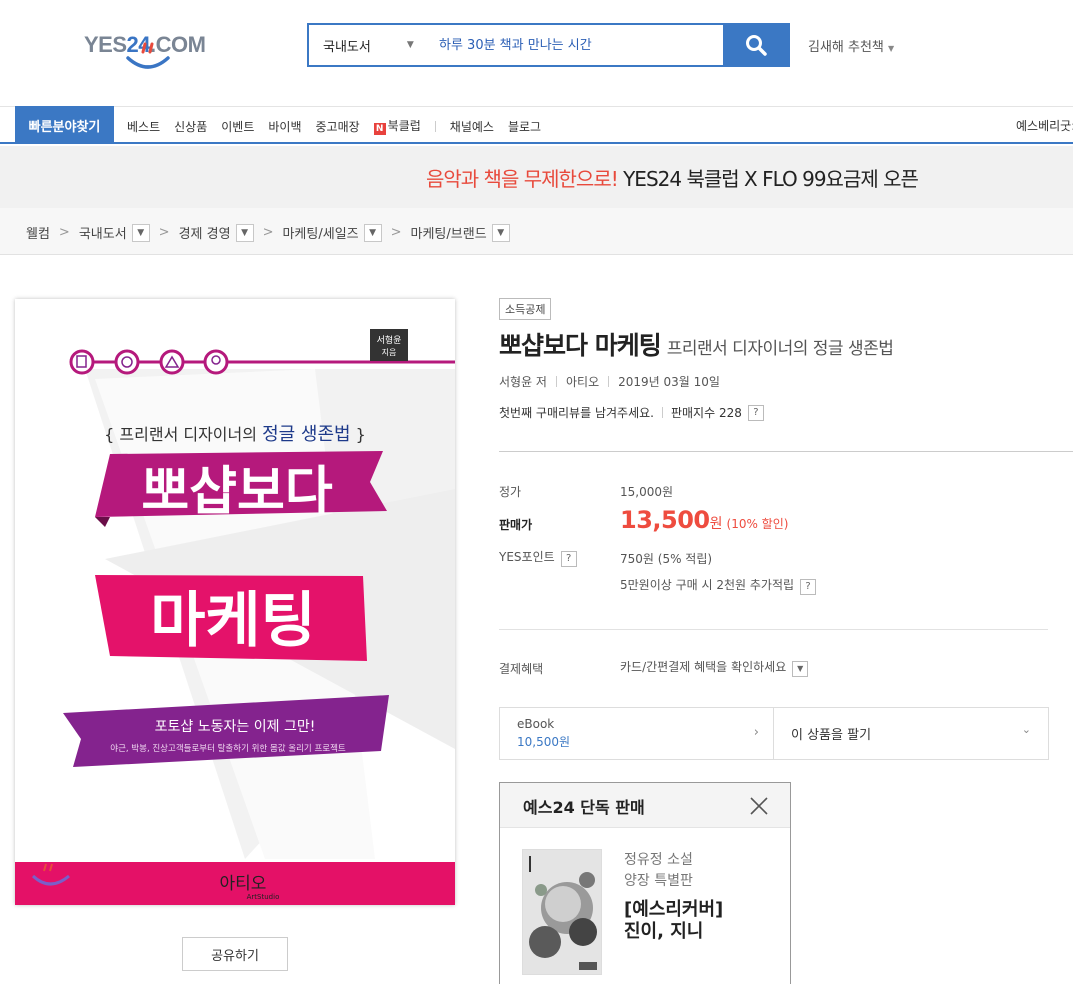  What do you see at coordinates (759, 806) in the screenshot?
I see `close-icon` at bounding box center [759, 806].